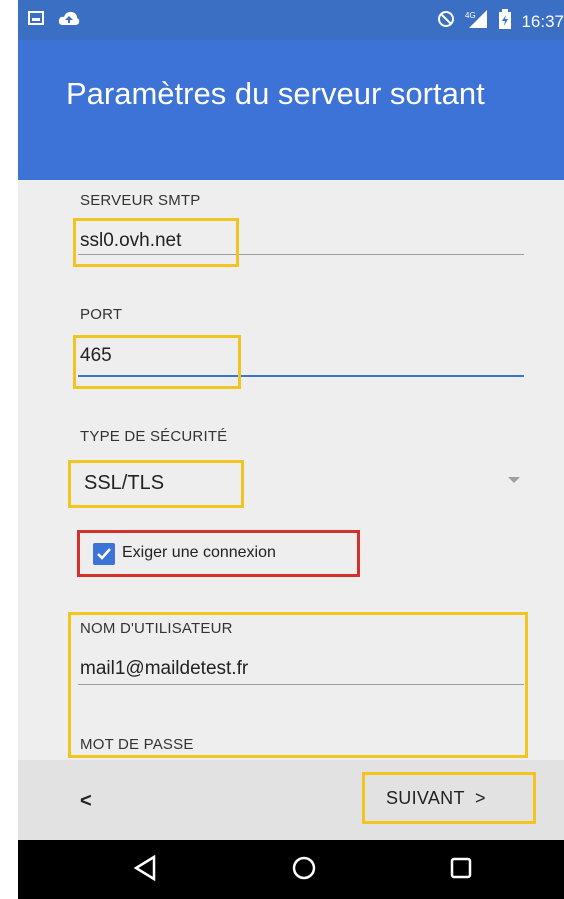 The image size is (564, 899). Describe the element at coordinates (157, 362) in the screenshot. I see `port-highlight` at that location.